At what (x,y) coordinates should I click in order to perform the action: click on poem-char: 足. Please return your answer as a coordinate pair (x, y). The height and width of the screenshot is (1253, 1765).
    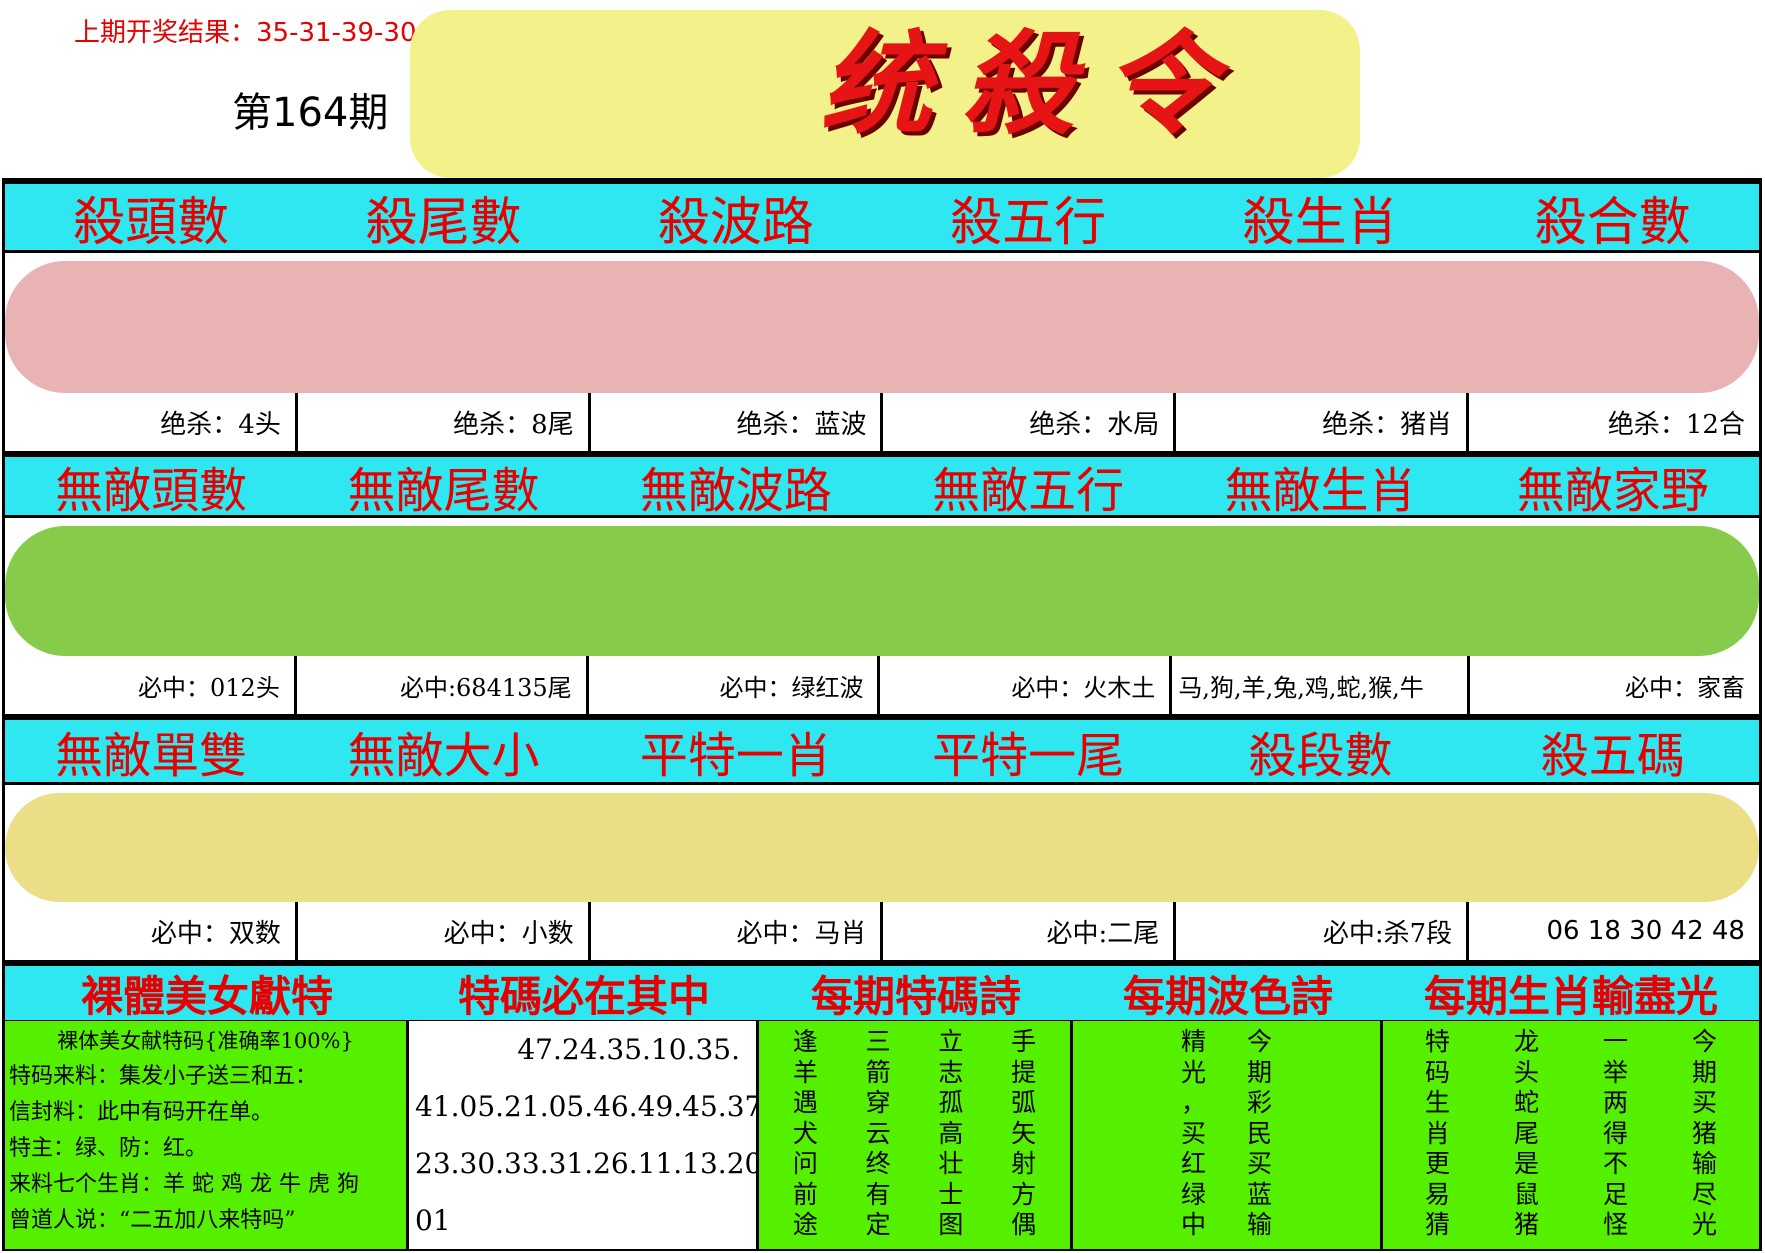
    Looking at the image, I should click on (1615, 1194).